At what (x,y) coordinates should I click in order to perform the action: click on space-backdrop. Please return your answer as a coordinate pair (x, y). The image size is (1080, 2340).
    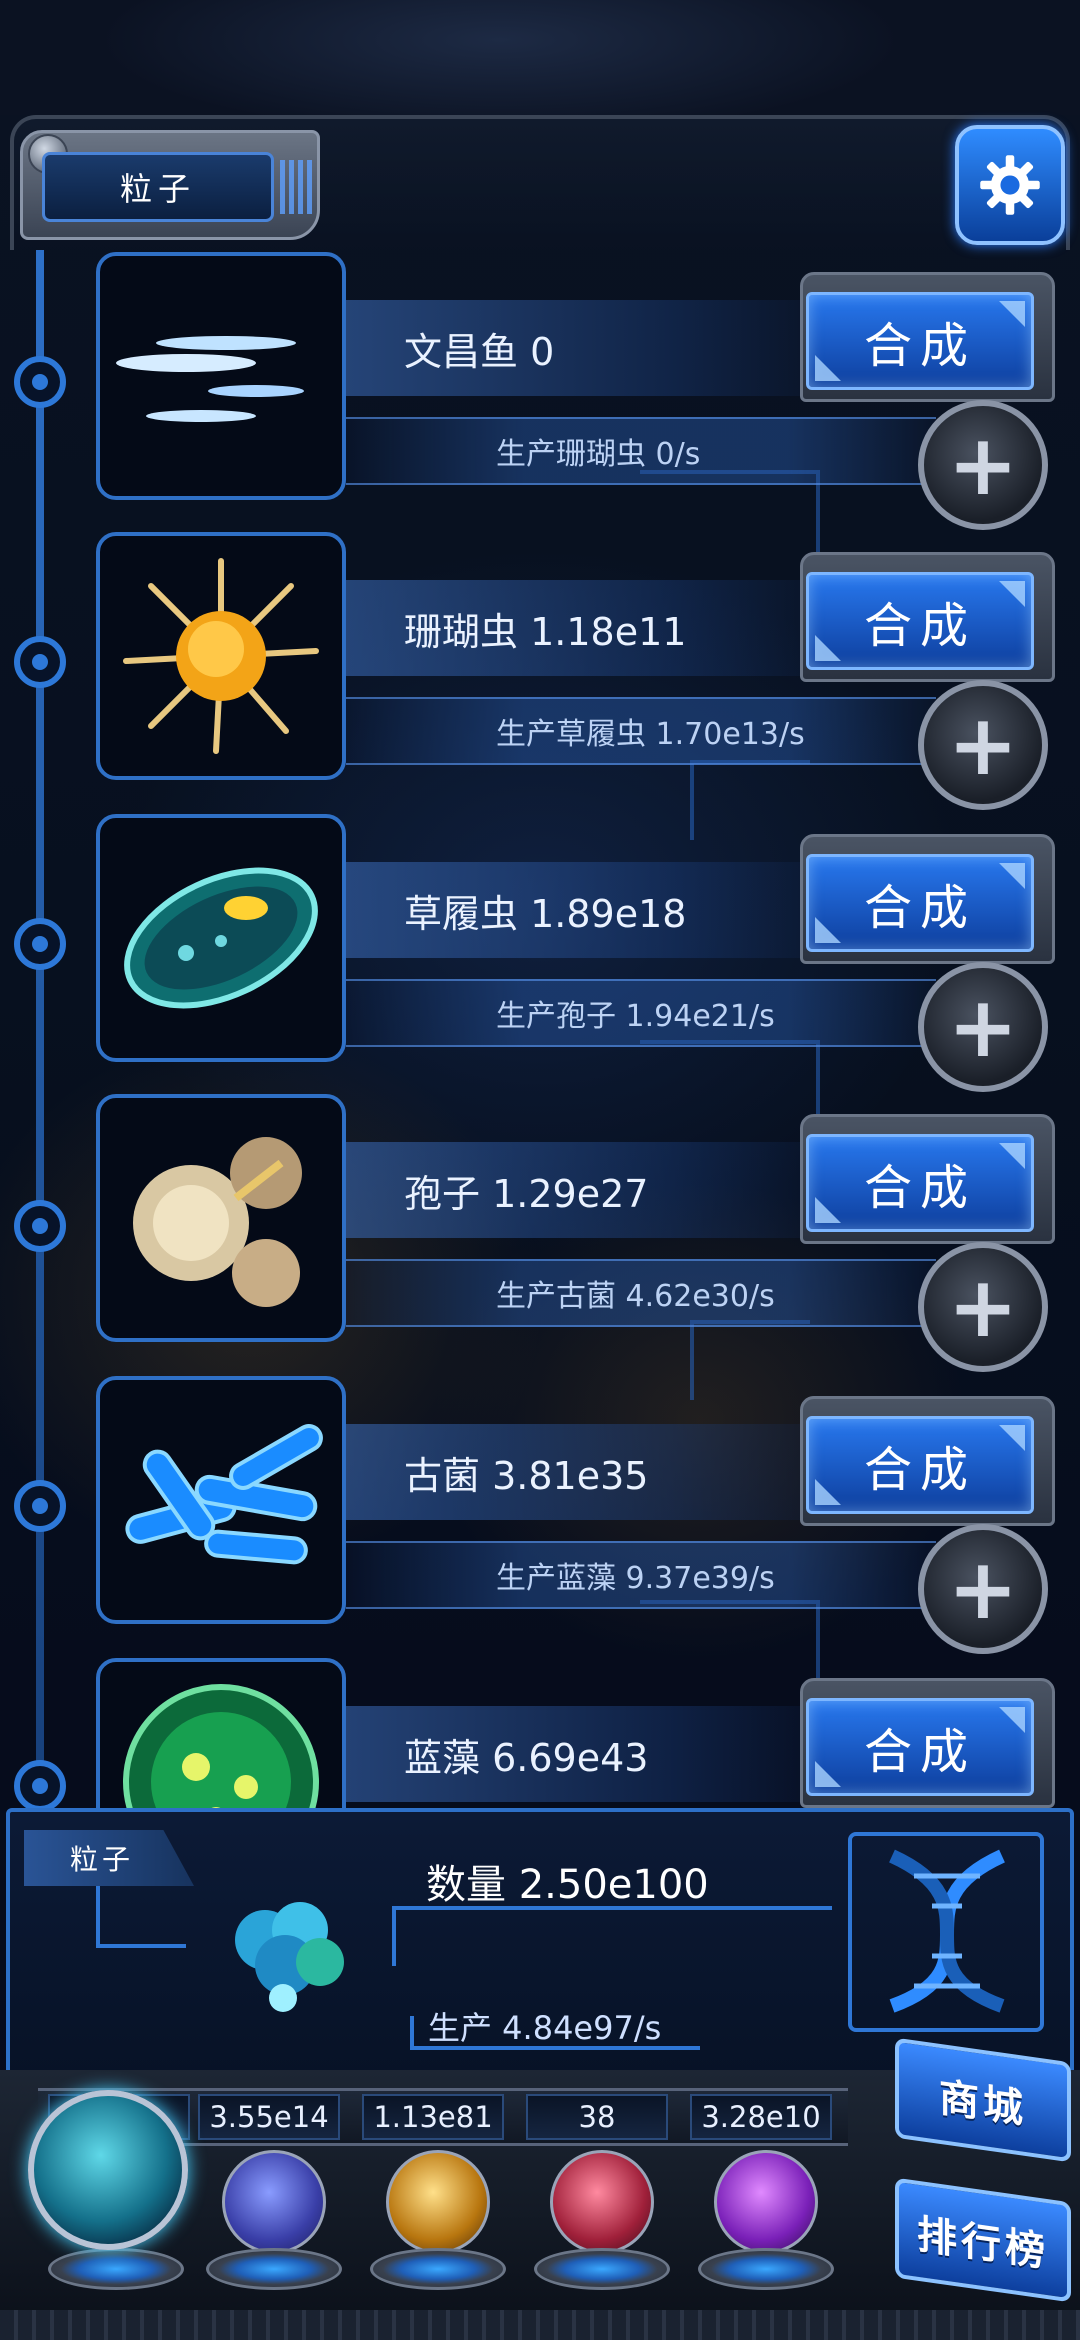
    Looking at the image, I should click on (540, 57).